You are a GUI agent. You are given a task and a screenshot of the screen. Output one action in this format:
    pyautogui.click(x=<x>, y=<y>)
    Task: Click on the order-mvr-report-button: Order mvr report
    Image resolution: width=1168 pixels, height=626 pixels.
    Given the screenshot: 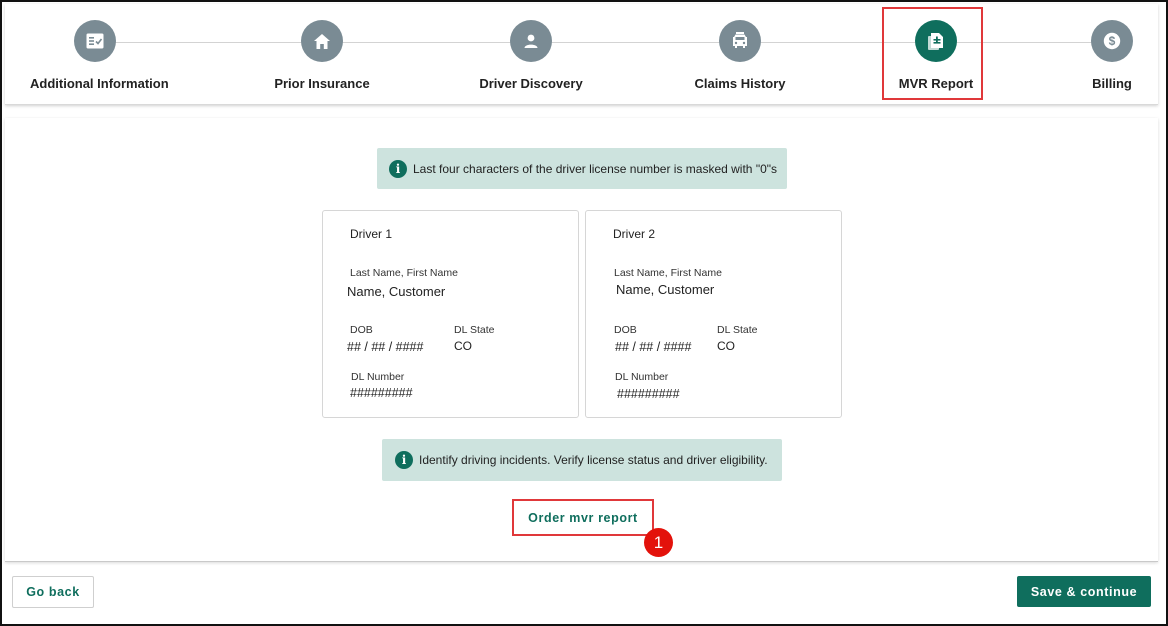 What is the action you would take?
    pyautogui.click(x=583, y=517)
    